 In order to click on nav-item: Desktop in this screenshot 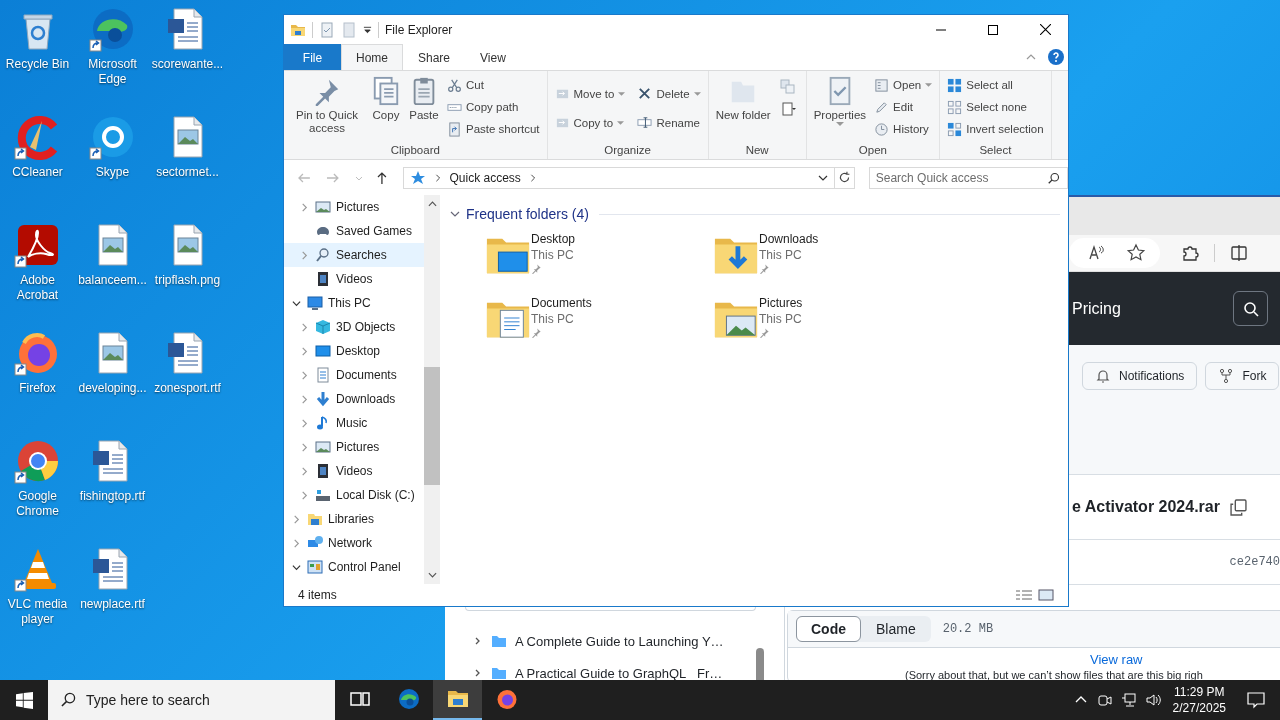, I will do `click(354, 351)`.